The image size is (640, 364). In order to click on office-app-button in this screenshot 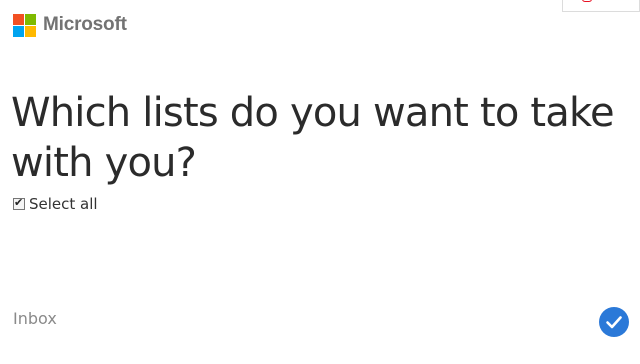, I will do `click(601, 6)`.